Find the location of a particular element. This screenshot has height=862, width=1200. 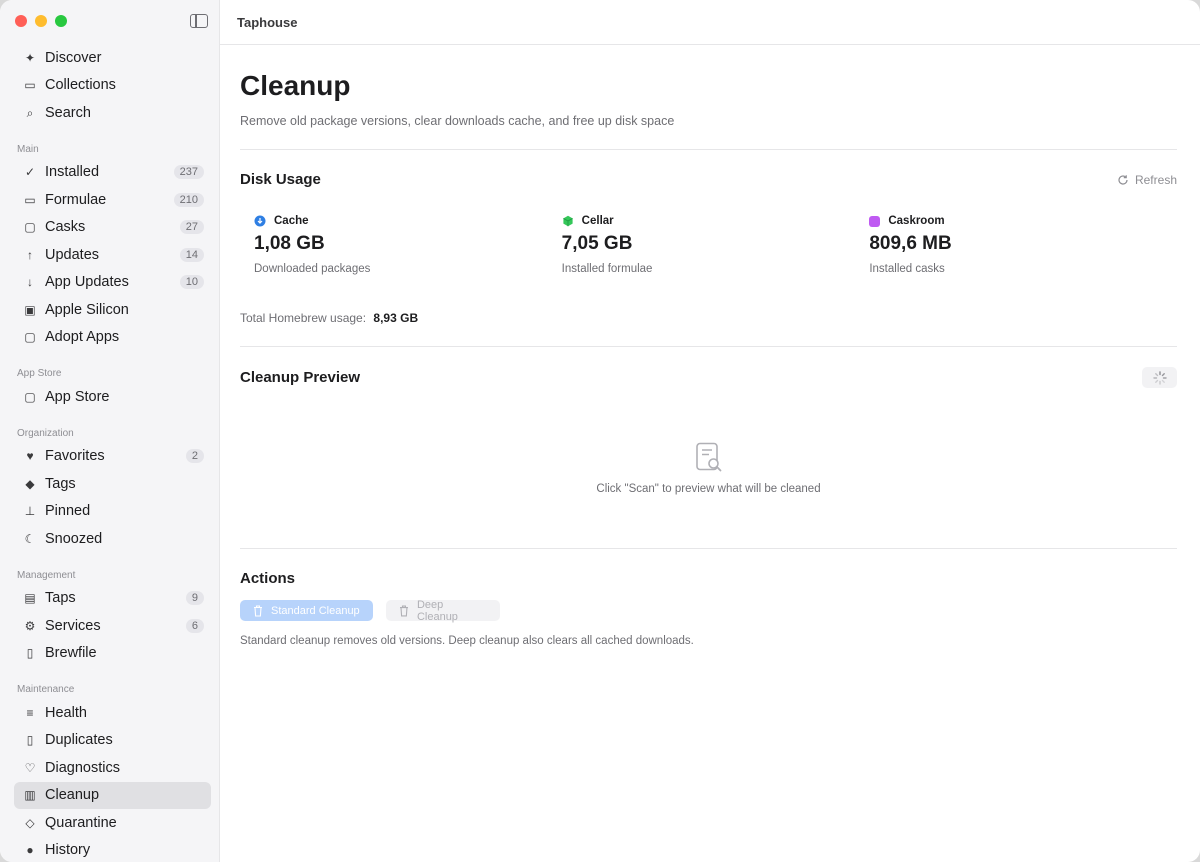

sidebar-item-label: Tags is located at coordinates (60, 483).